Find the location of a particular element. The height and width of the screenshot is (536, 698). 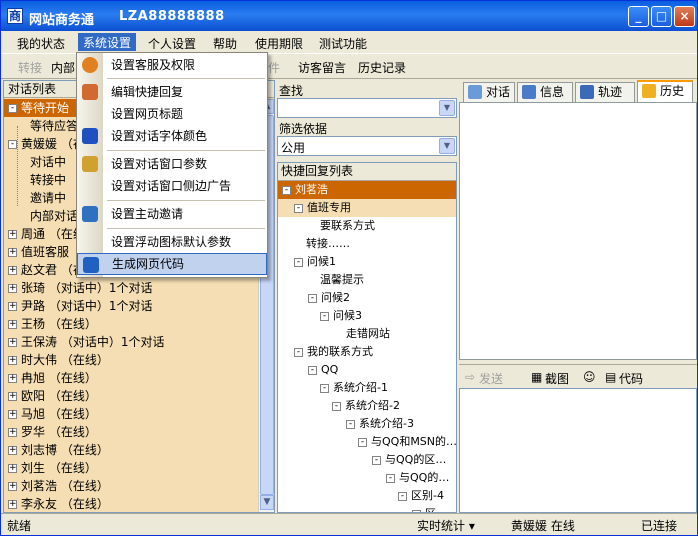

quick-reply-node: - 系统介绍-1 is located at coordinates (354, 388).